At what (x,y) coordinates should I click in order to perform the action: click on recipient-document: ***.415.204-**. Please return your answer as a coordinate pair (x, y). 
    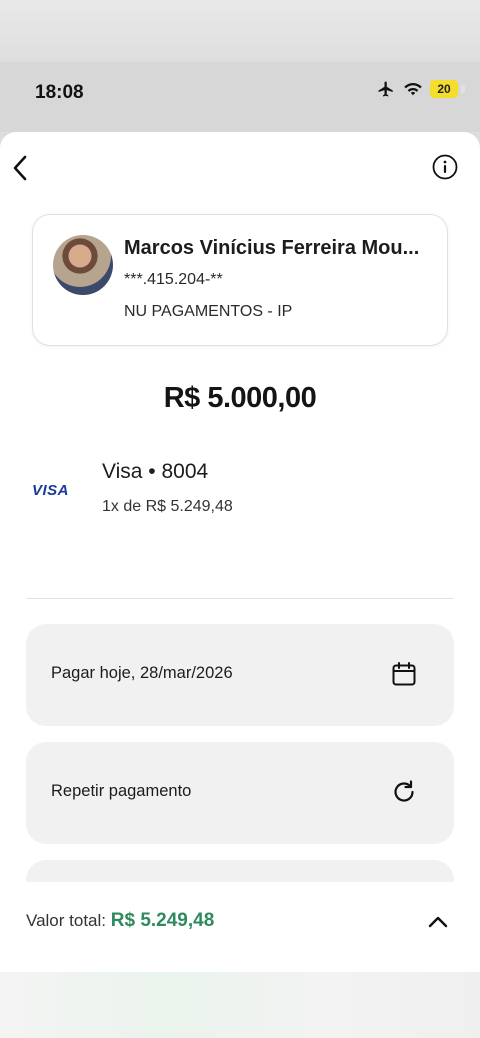
    Looking at the image, I should click on (173, 279).